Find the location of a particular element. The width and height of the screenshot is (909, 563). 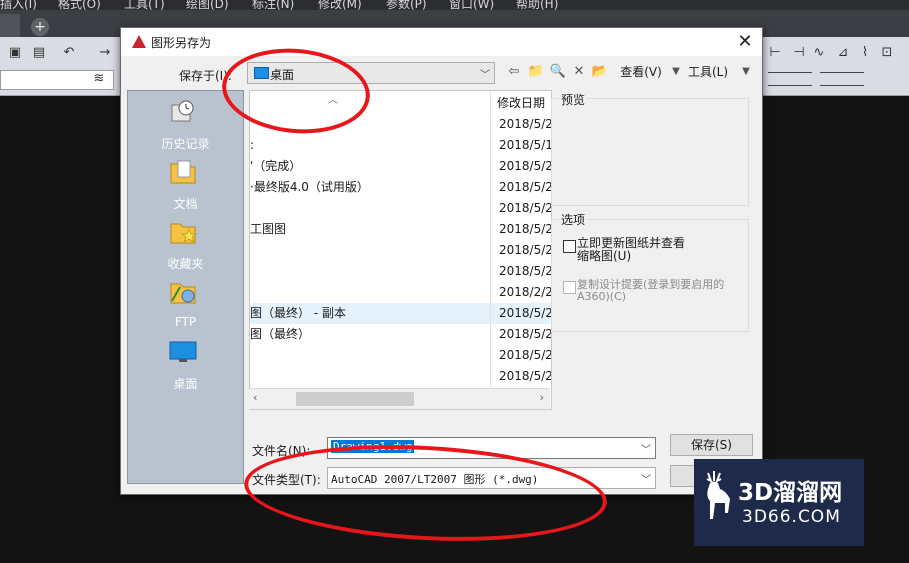

file-date: 2018/2/25 is located at coordinates (520, 292).